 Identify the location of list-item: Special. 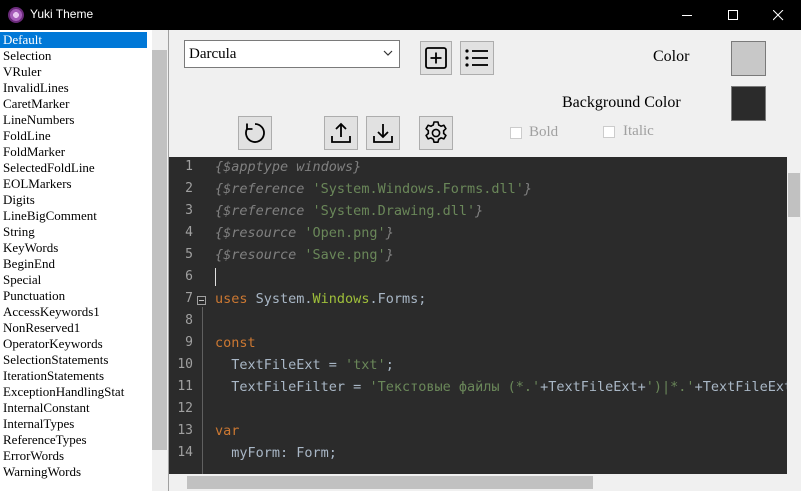
(76, 280).